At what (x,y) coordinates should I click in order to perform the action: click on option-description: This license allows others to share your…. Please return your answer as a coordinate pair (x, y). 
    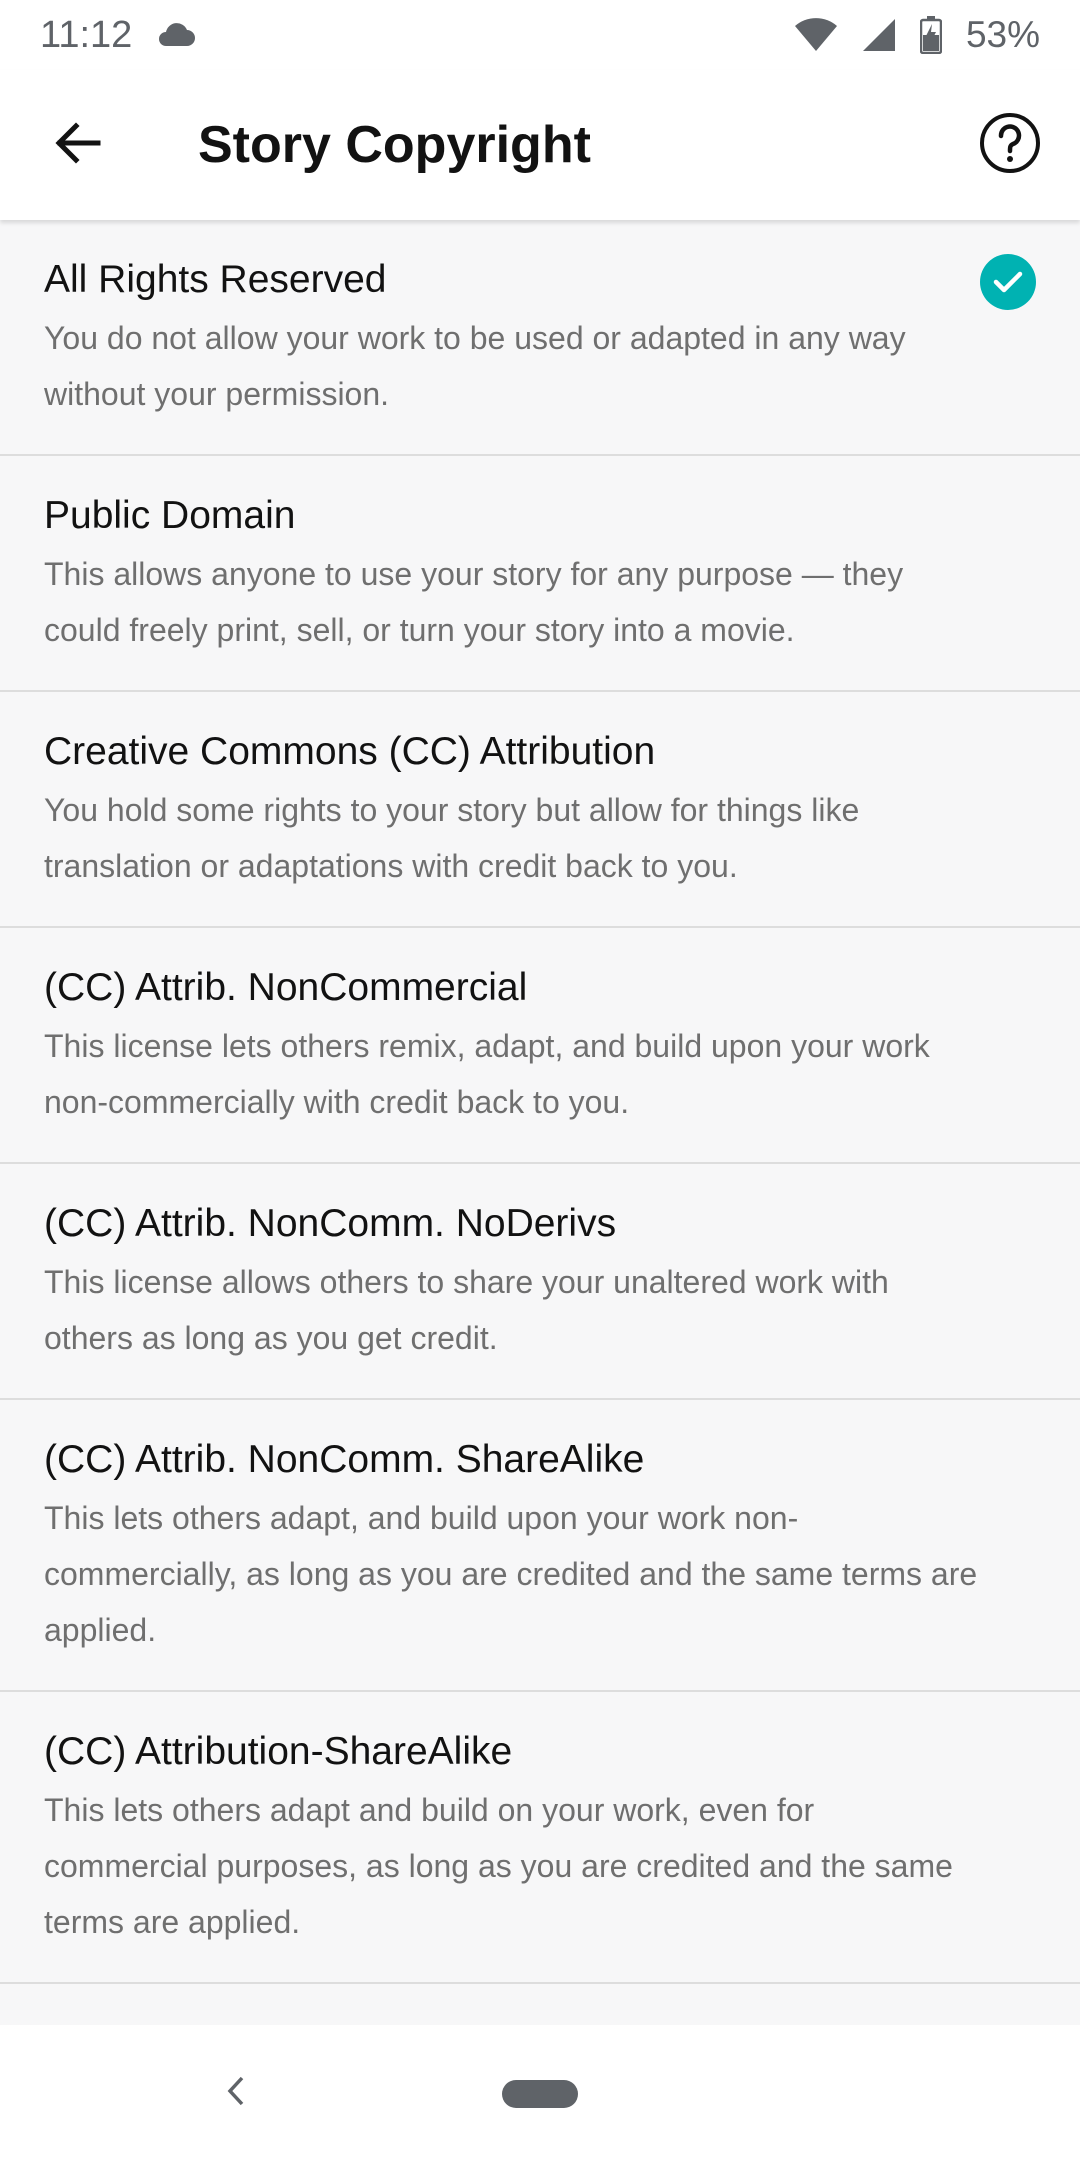
    Looking at the image, I should click on (466, 1310).